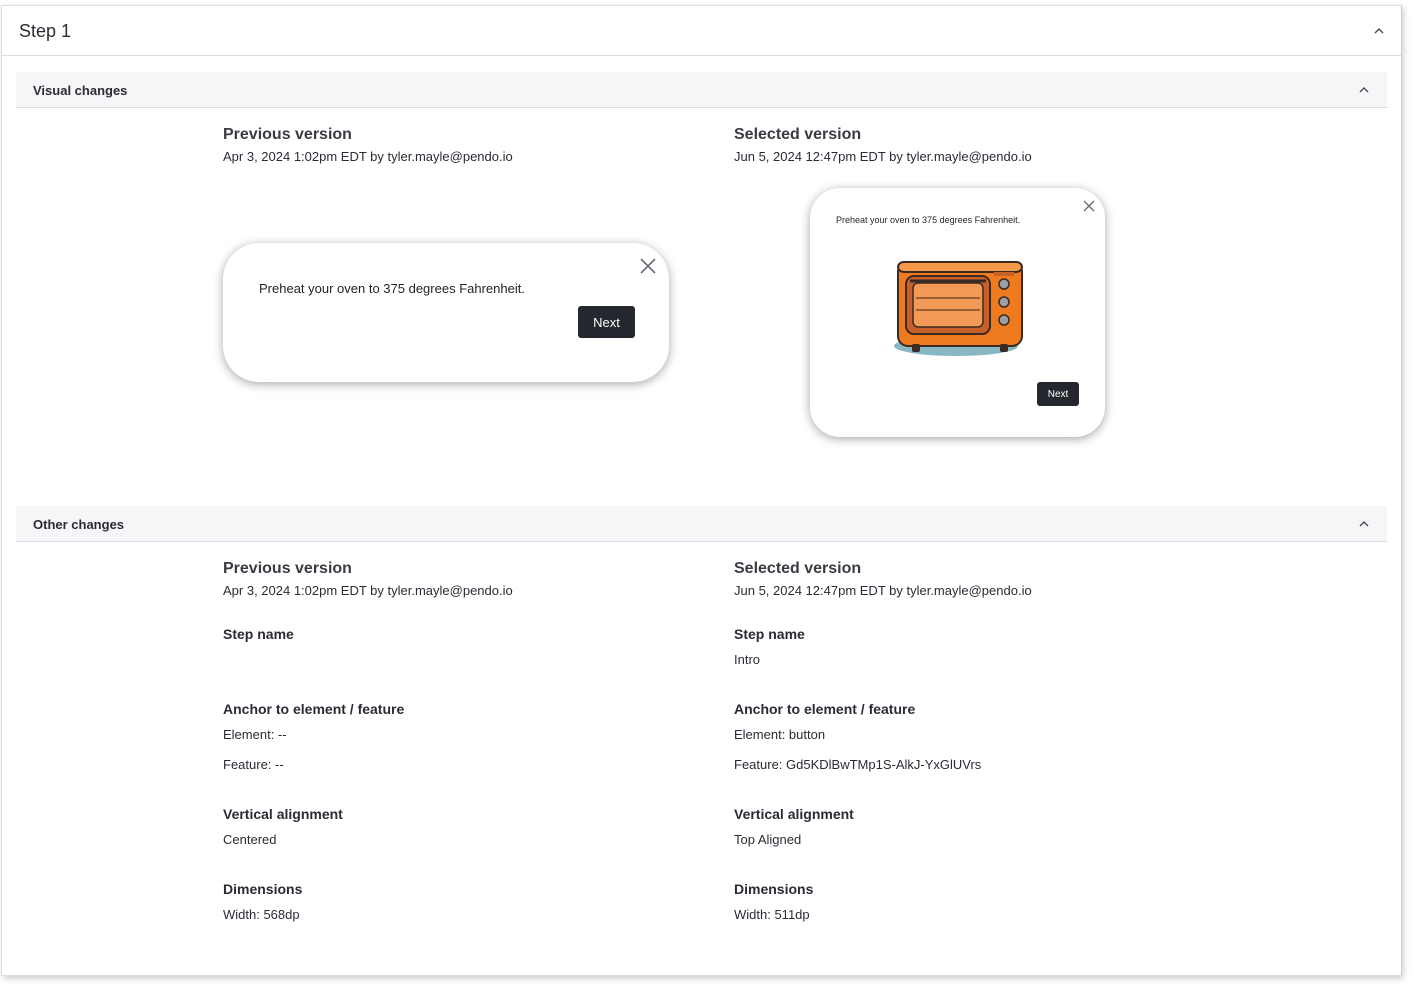  What do you see at coordinates (45, 31) in the screenshot?
I see `step-title: Step 1` at bounding box center [45, 31].